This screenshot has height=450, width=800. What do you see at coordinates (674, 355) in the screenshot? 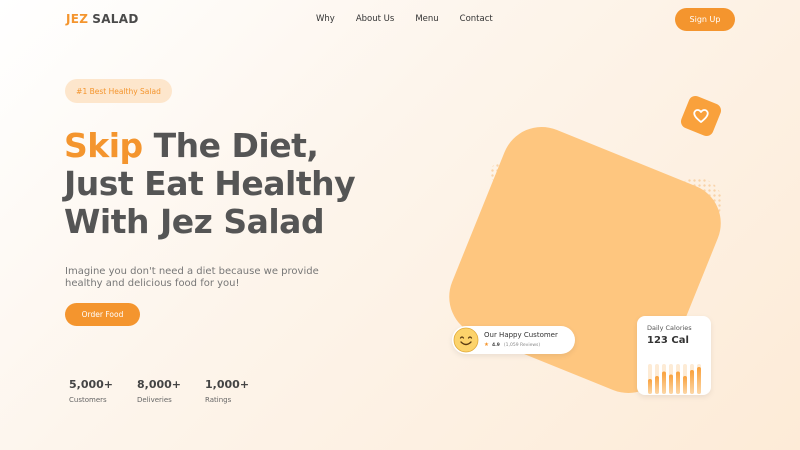
I see `daily-calories-card: Daily Calories 123 Cal` at bounding box center [674, 355].